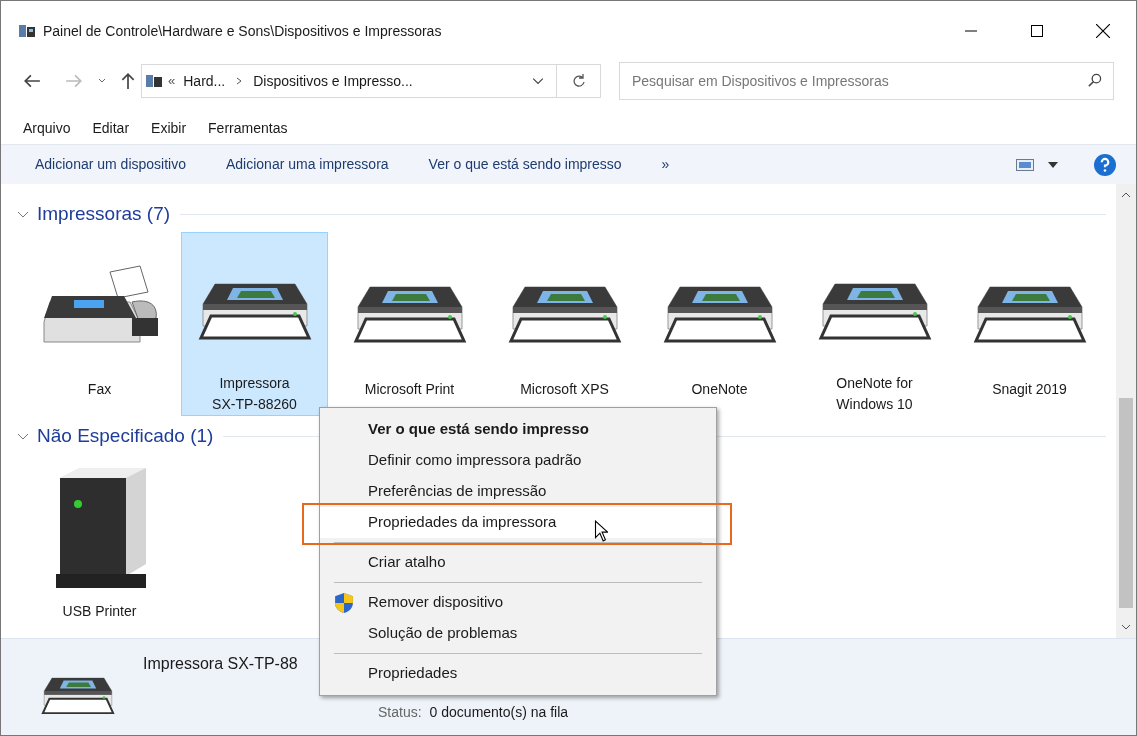 The image size is (1137, 736). I want to click on context-menu-item: Ver o que está sendo impresso, so click(518, 429).